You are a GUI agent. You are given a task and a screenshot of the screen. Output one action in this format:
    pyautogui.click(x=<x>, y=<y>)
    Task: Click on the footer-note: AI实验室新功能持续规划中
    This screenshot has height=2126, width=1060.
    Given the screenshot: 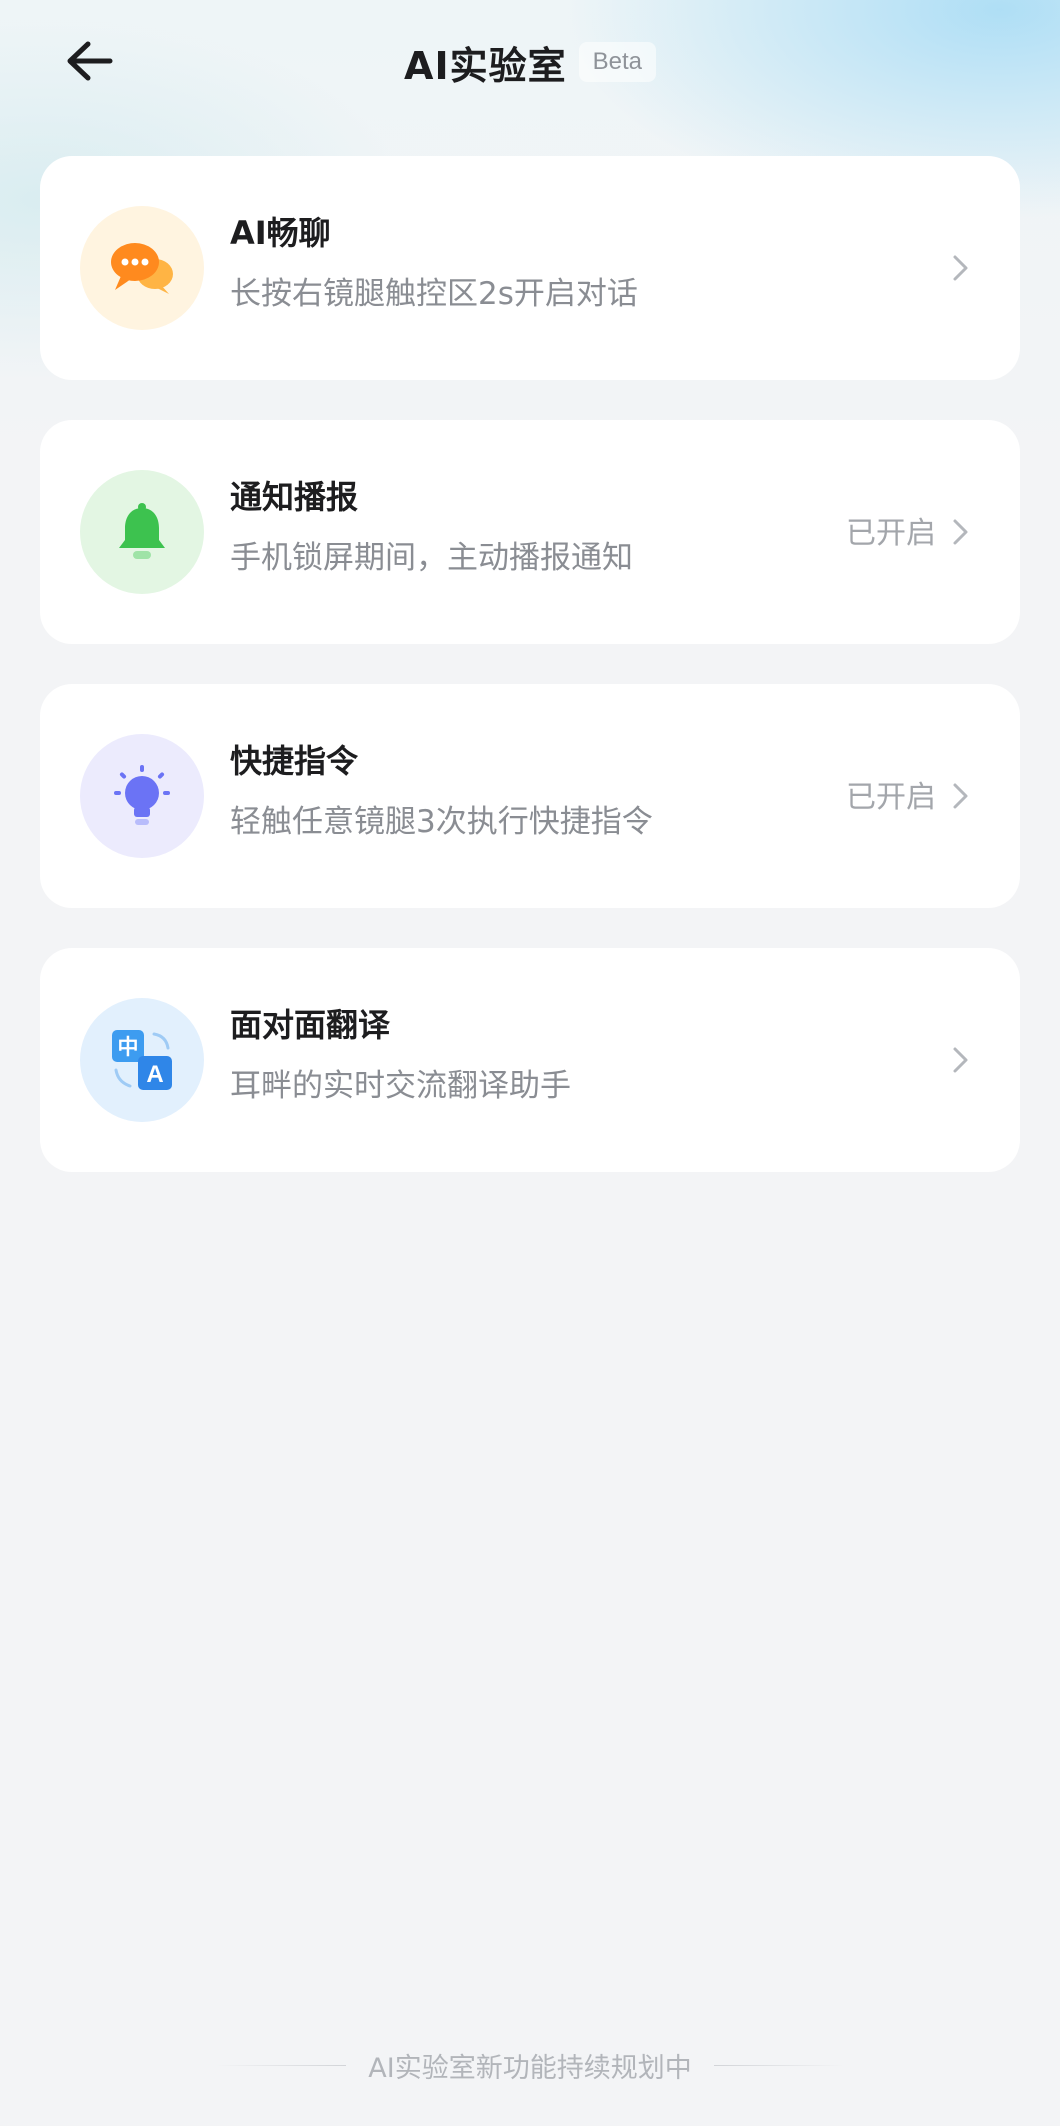 What is the action you would take?
    pyautogui.click(x=530, y=2068)
    